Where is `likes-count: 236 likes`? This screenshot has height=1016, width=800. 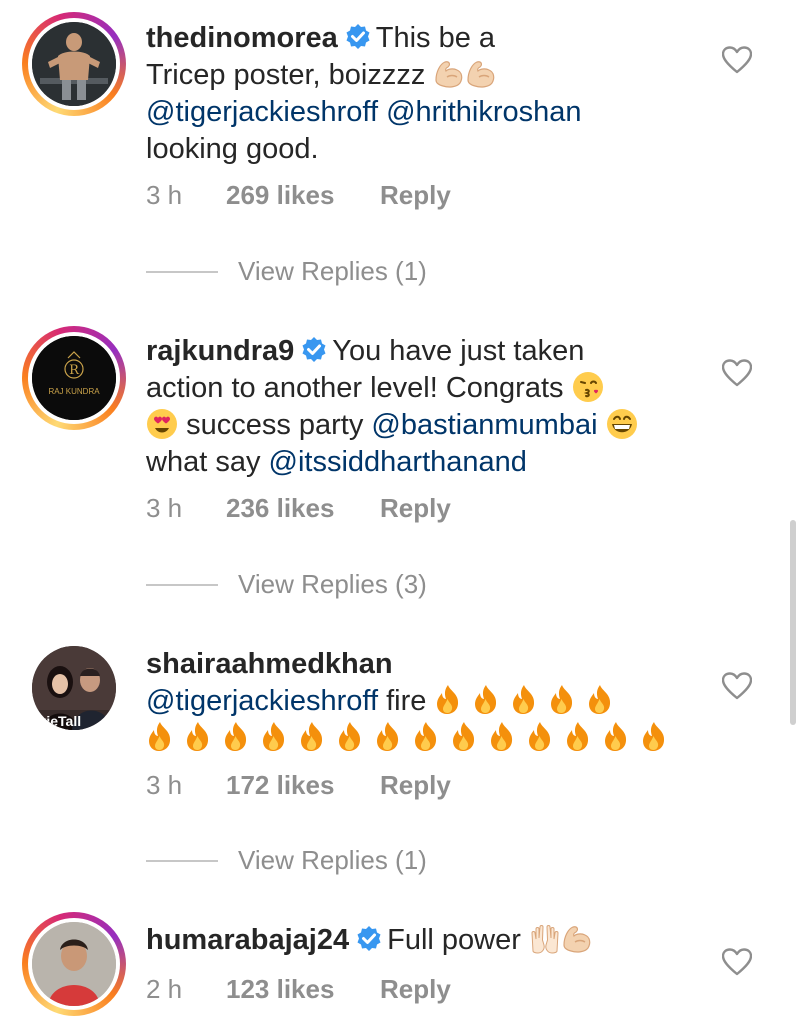 likes-count: 236 likes is located at coordinates (303, 508).